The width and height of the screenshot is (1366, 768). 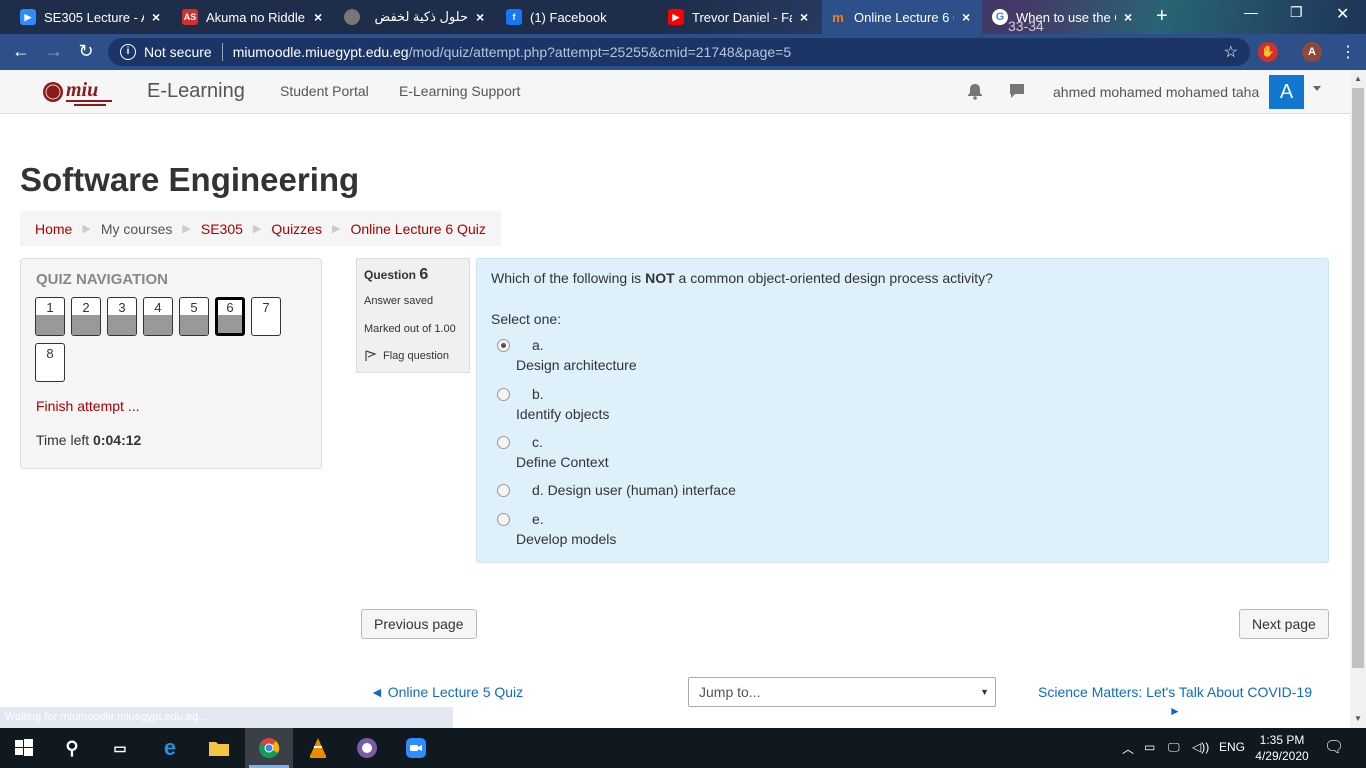 I want to click on previous-activity-link: ◄ Online Lecture 5 Quiz, so click(x=446, y=692).